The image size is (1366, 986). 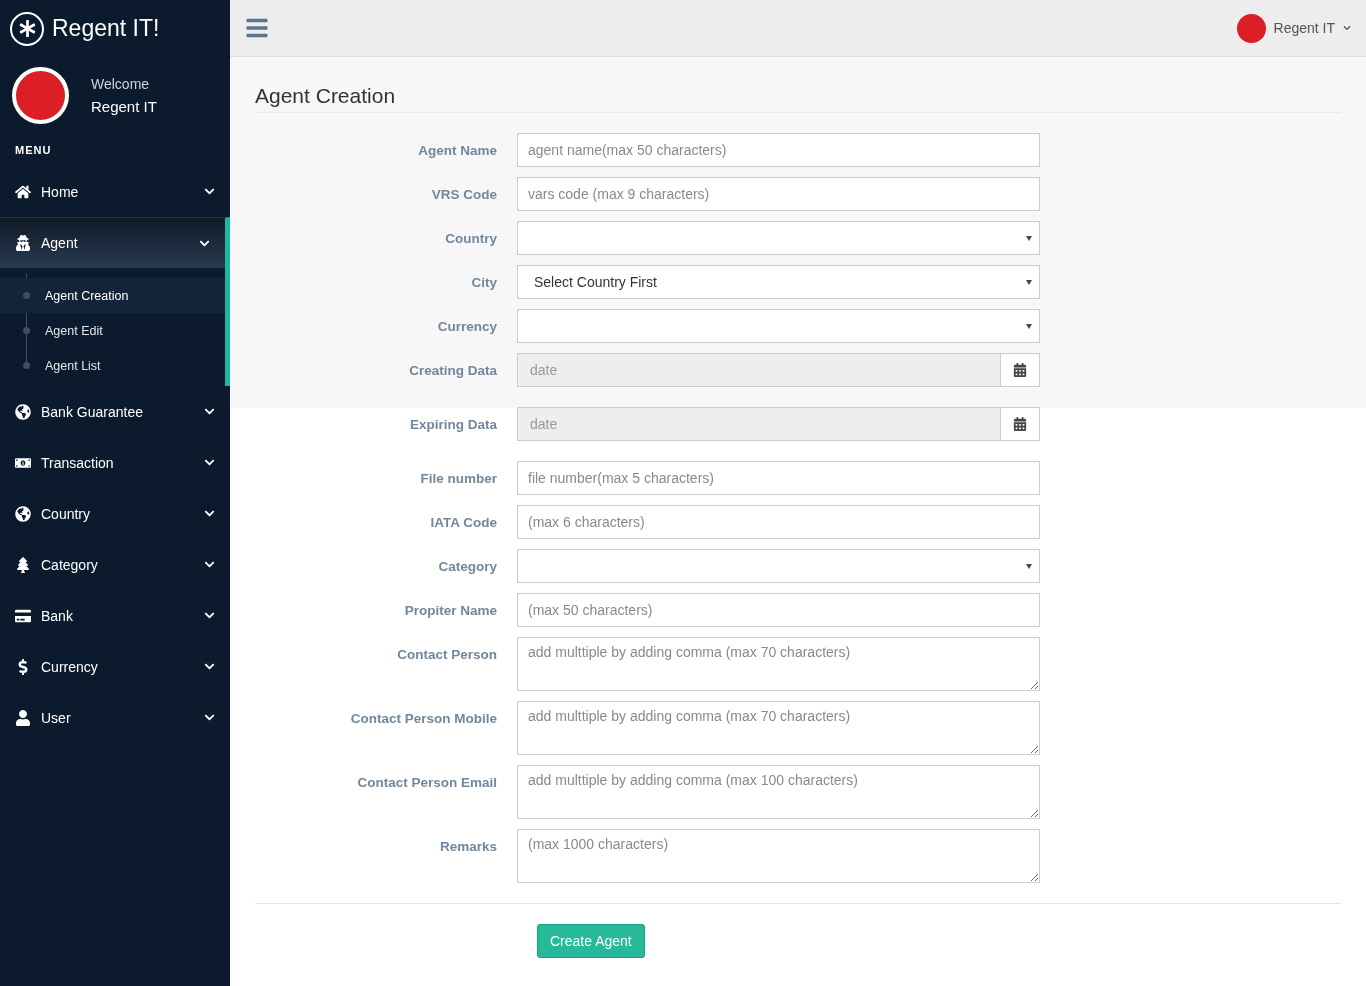 What do you see at coordinates (778, 856) in the screenshot?
I see `text-area: (max 1000 characters)` at bounding box center [778, 856].